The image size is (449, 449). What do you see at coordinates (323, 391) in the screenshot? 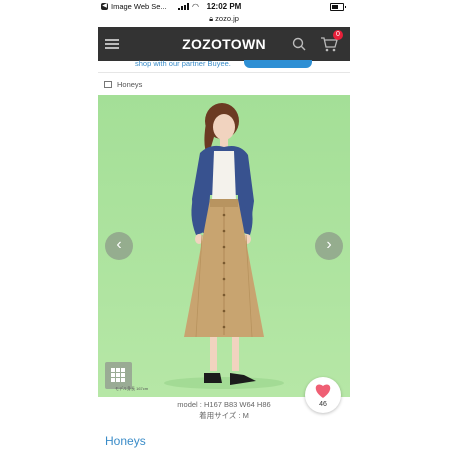
I see `heart-icon` at bounding box center [323, 391].